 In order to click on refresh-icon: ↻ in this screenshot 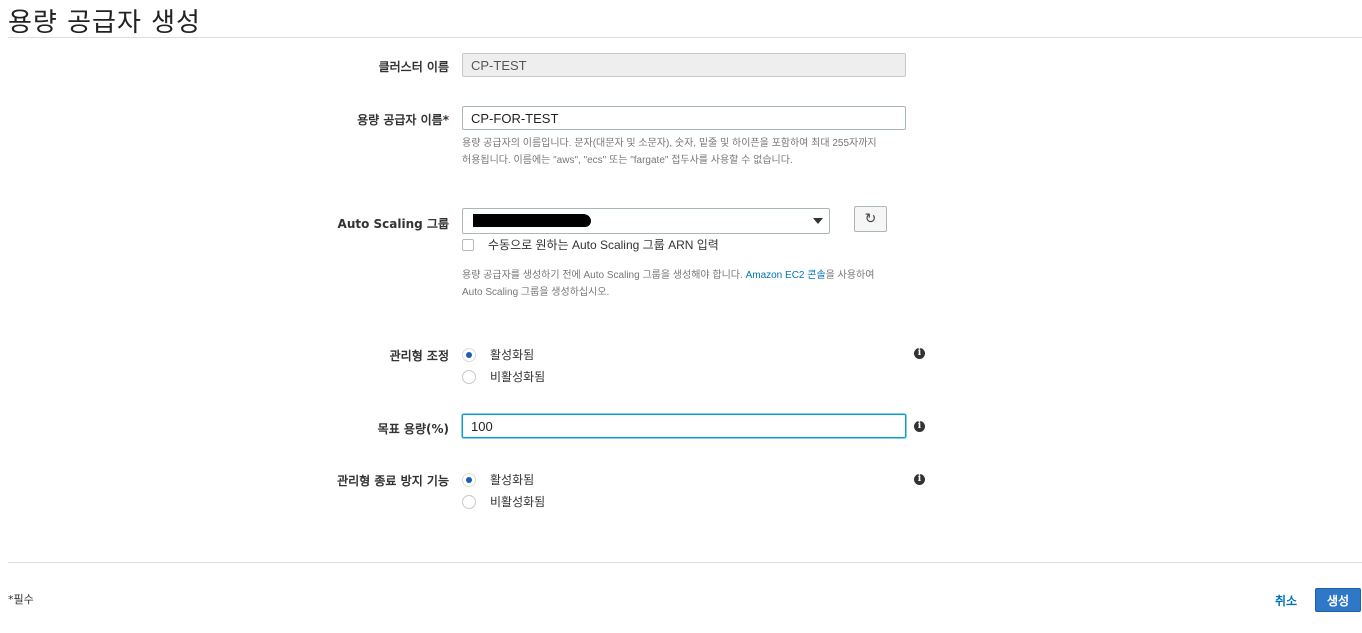, I will do `click(870, 219)`.